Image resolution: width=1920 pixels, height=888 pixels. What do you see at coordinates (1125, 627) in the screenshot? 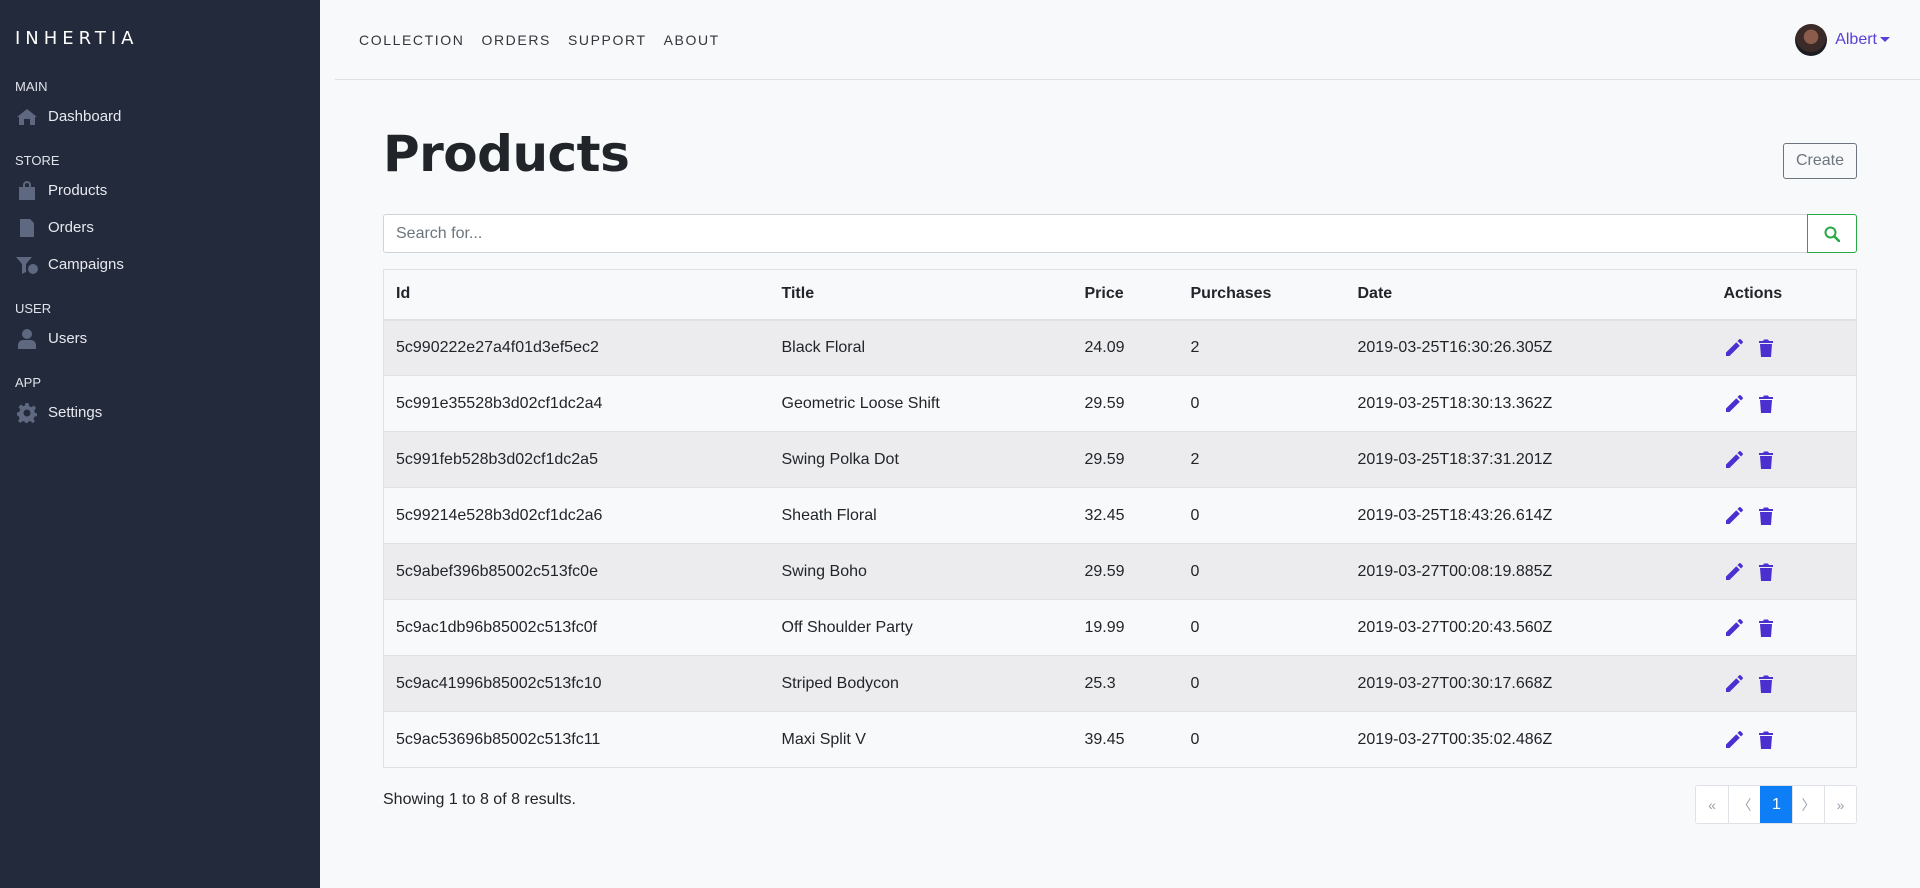
I see `cell-price: 19.99` at bounding box center [1125, 627].